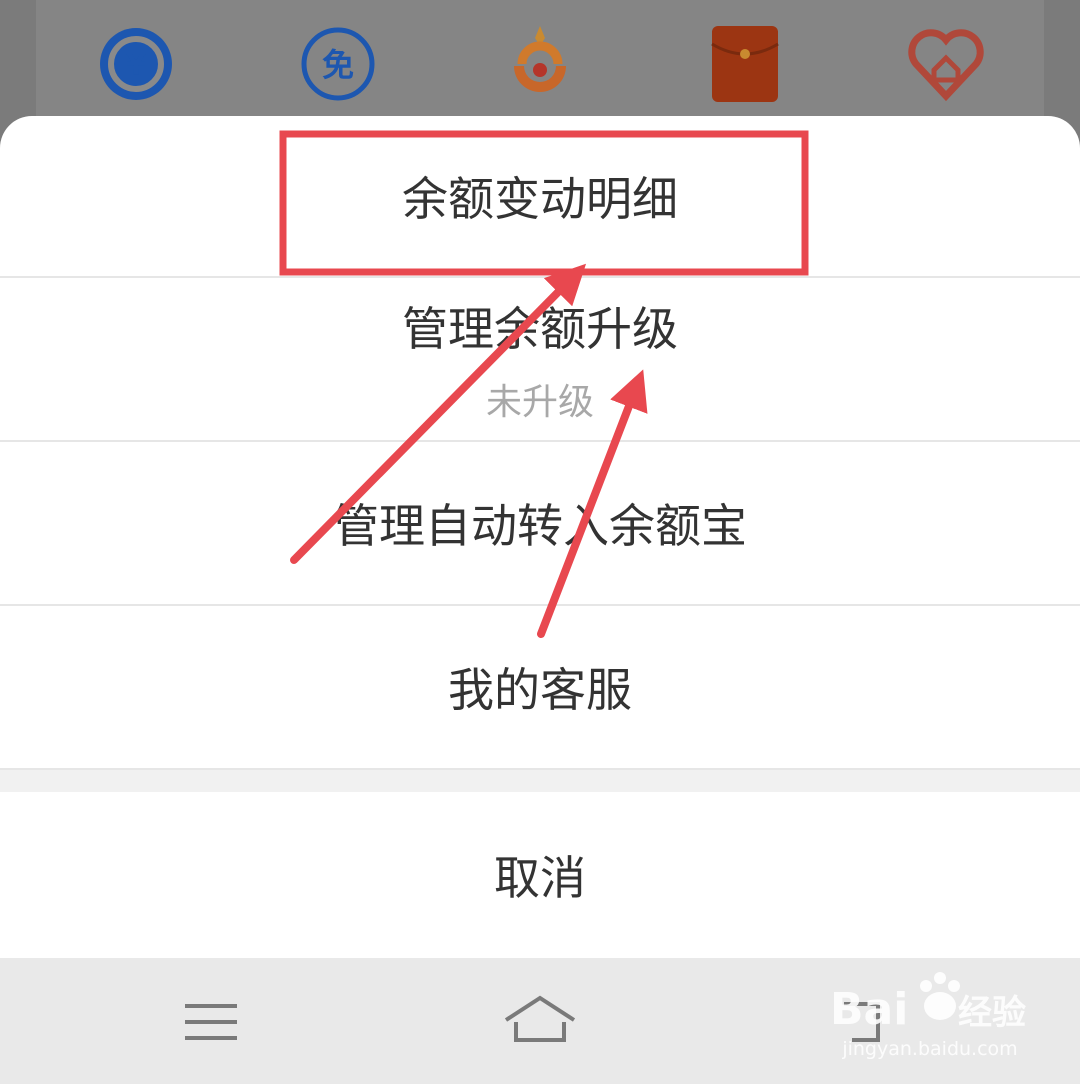 Image resolution: width=1080 pixels, height=1084 pixels. Describe the element at coordinates (946, 65) in the screenshot. I see `heart-home-icon` at that location.